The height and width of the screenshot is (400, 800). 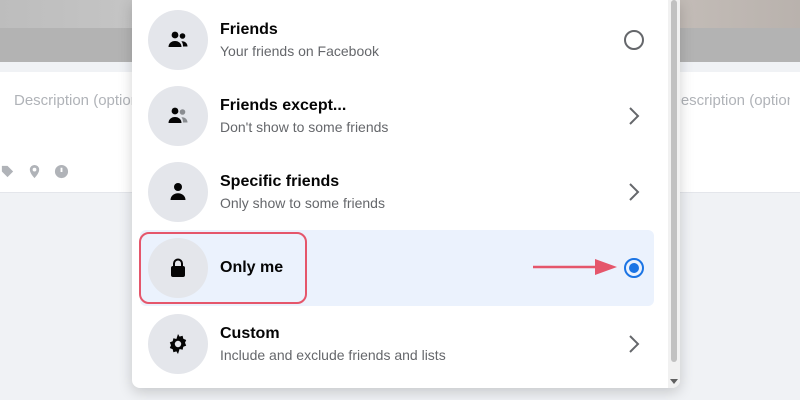 What do you see at coordinates (74, 100) in the screenshot?
I see `background-description-left: Description (optional)` at bounding box center [74, 100].